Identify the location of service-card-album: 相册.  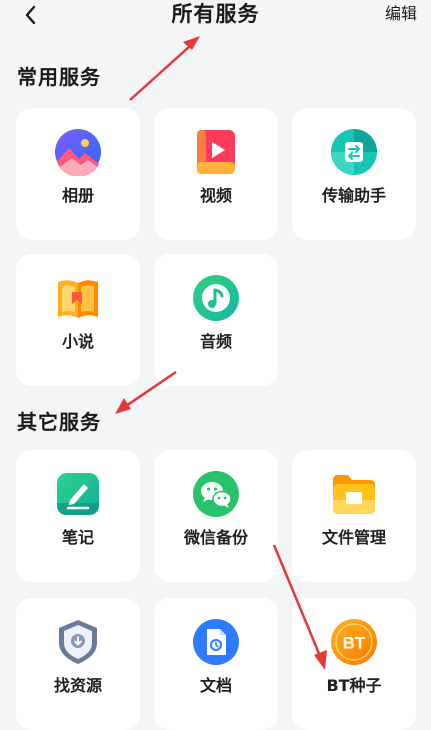
(78, 174).